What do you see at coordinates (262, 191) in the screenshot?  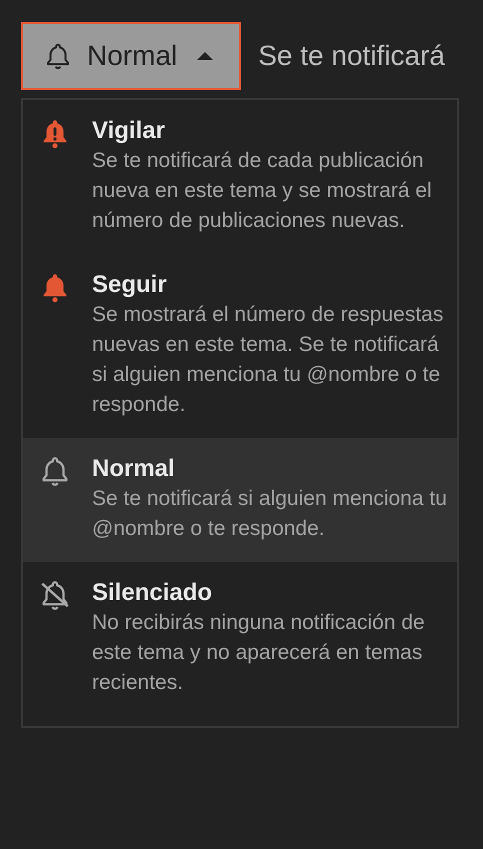 I see `option-description: Se te notificará de cada publicación nueva en este tema y se mostrará el número de publicaciones nuevas.` at bounding box center [262, 191].